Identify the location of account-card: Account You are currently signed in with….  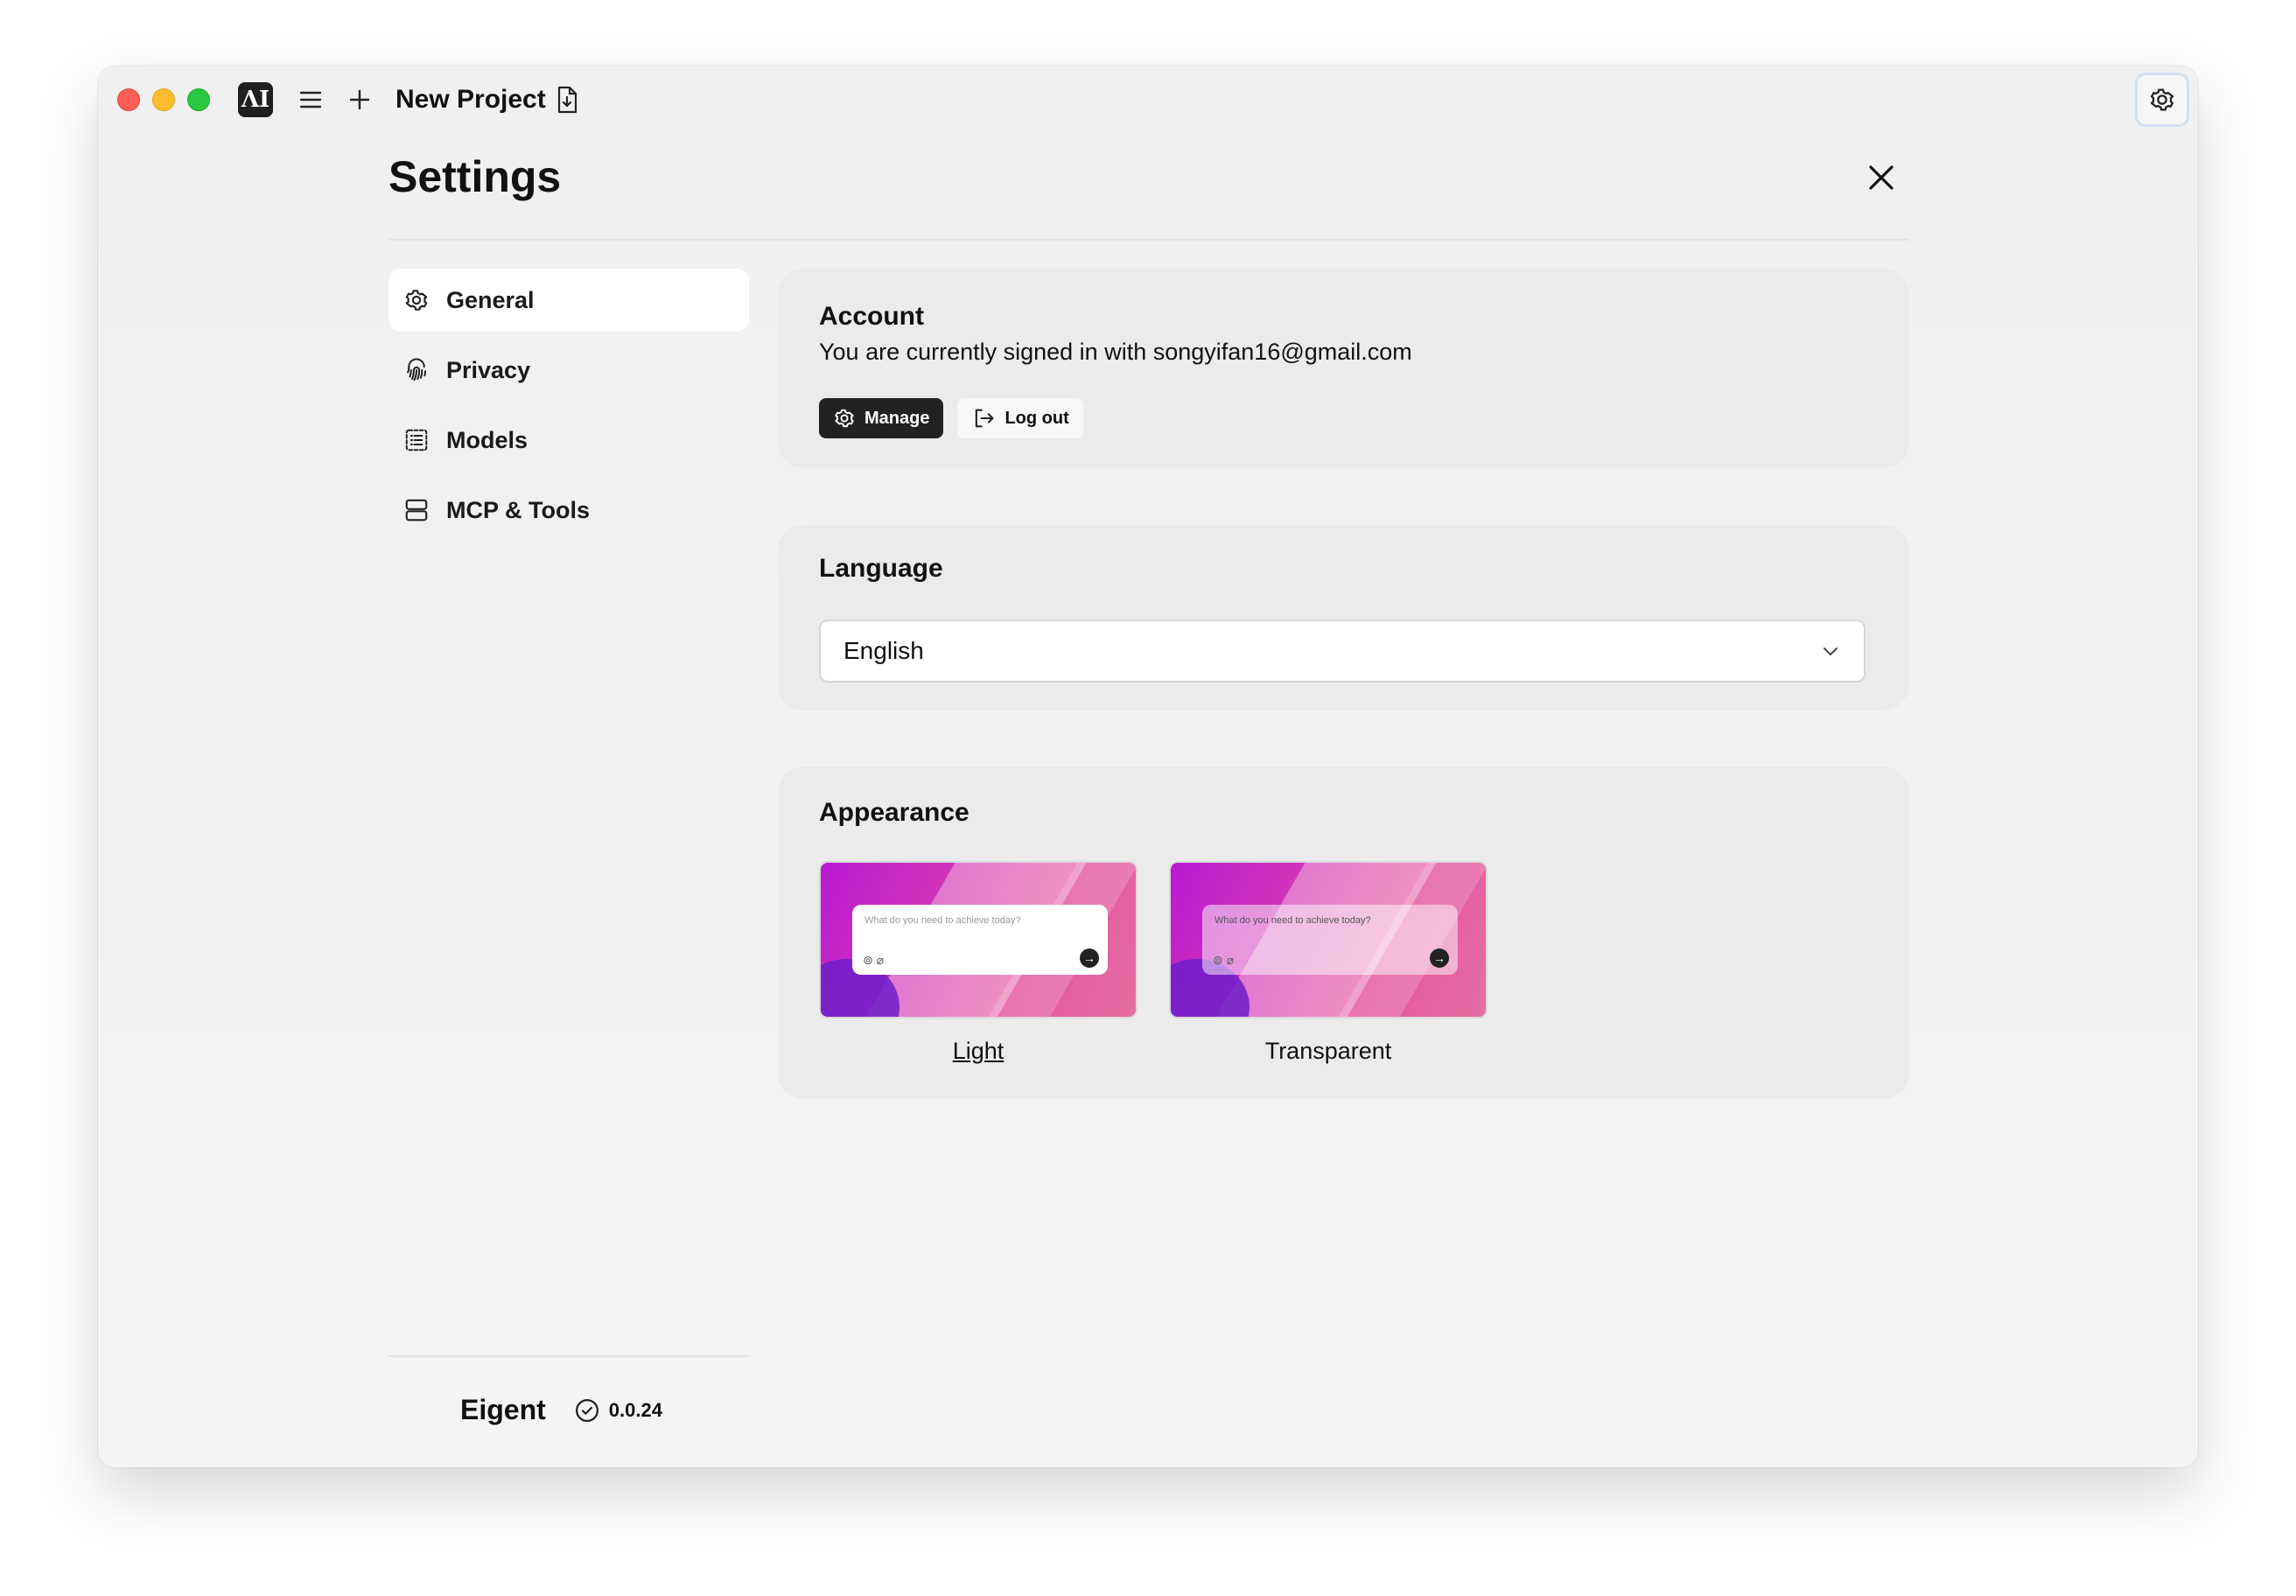
(1343, 368).